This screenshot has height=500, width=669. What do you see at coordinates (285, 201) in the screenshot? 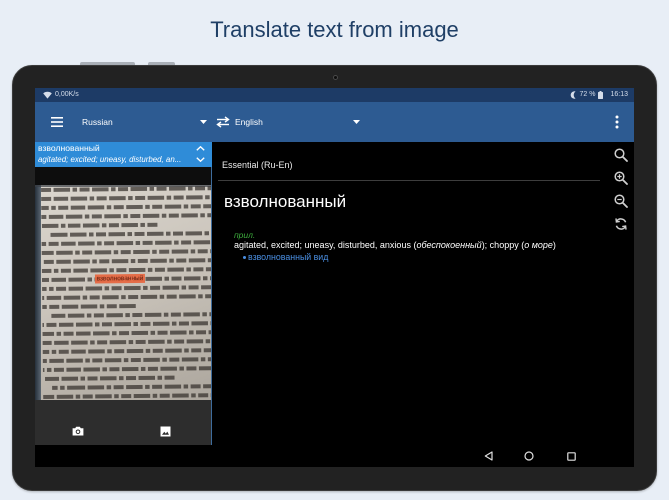
I see `headword: взволнованный` at bounding box center [285, 201].